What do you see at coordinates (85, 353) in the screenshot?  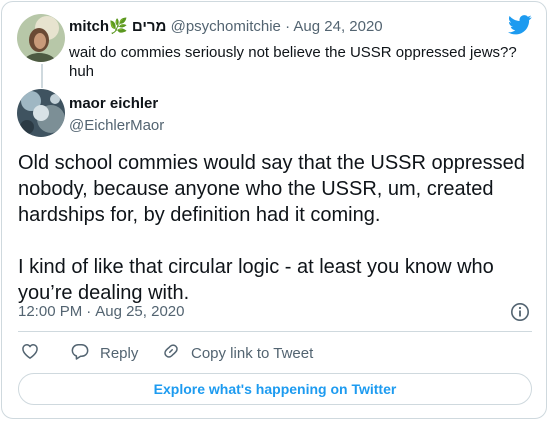 I see `comment-icon` at bounding box center [85, 353].